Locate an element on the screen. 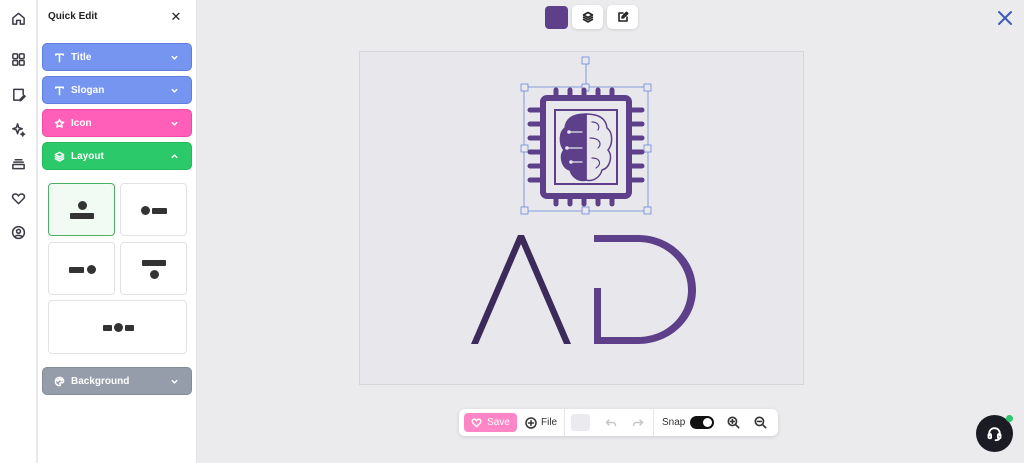 This screenshot has width=1024, height=463. undo-icon is located at coordinates (611, 422).